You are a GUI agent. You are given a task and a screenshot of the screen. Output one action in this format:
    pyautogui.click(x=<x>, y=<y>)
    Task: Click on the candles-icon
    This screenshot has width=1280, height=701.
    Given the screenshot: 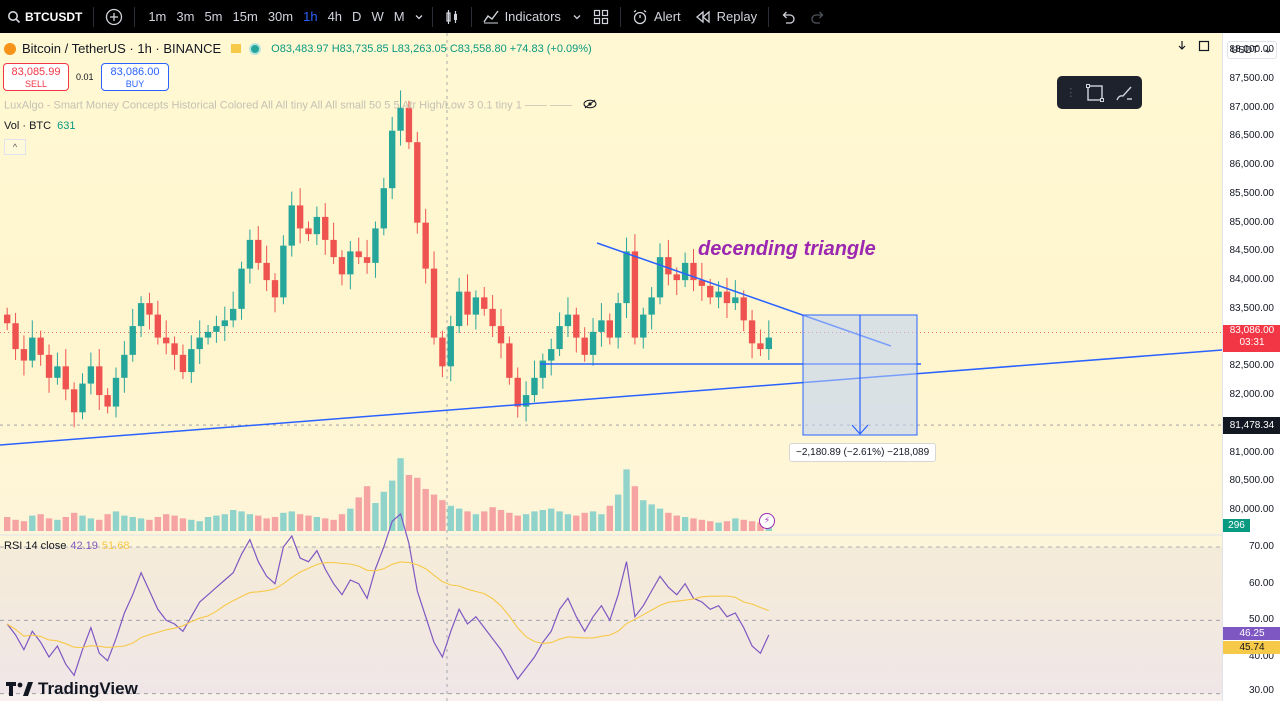 What is the action you would take?
    pyautogui.click(x=451, y=16)
    